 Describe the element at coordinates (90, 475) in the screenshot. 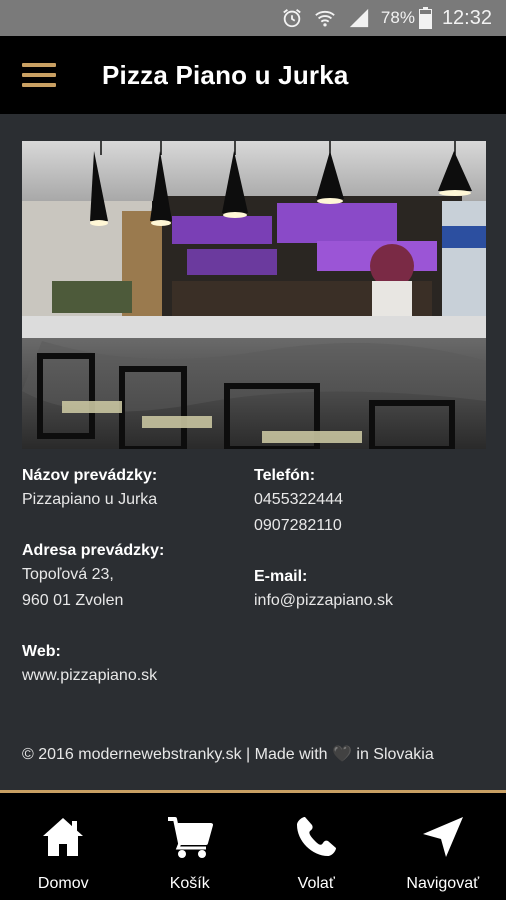

I see `name-label: Názov prevádzky:` at that location.